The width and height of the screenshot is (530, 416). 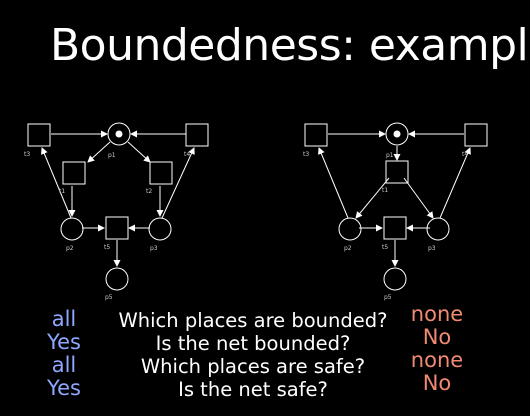 What do you see at coordinates (253, 320) in the screenshot?
I see `question-bounded-places: Which places are bounded?` at bounding box center [253, 320].